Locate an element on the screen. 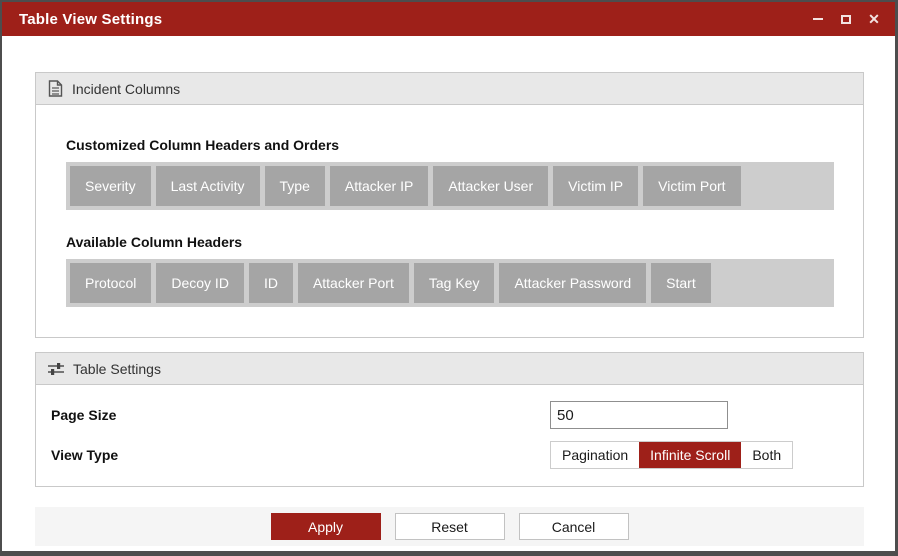  close-icon: ✕ is located at coordinates (874, 19).